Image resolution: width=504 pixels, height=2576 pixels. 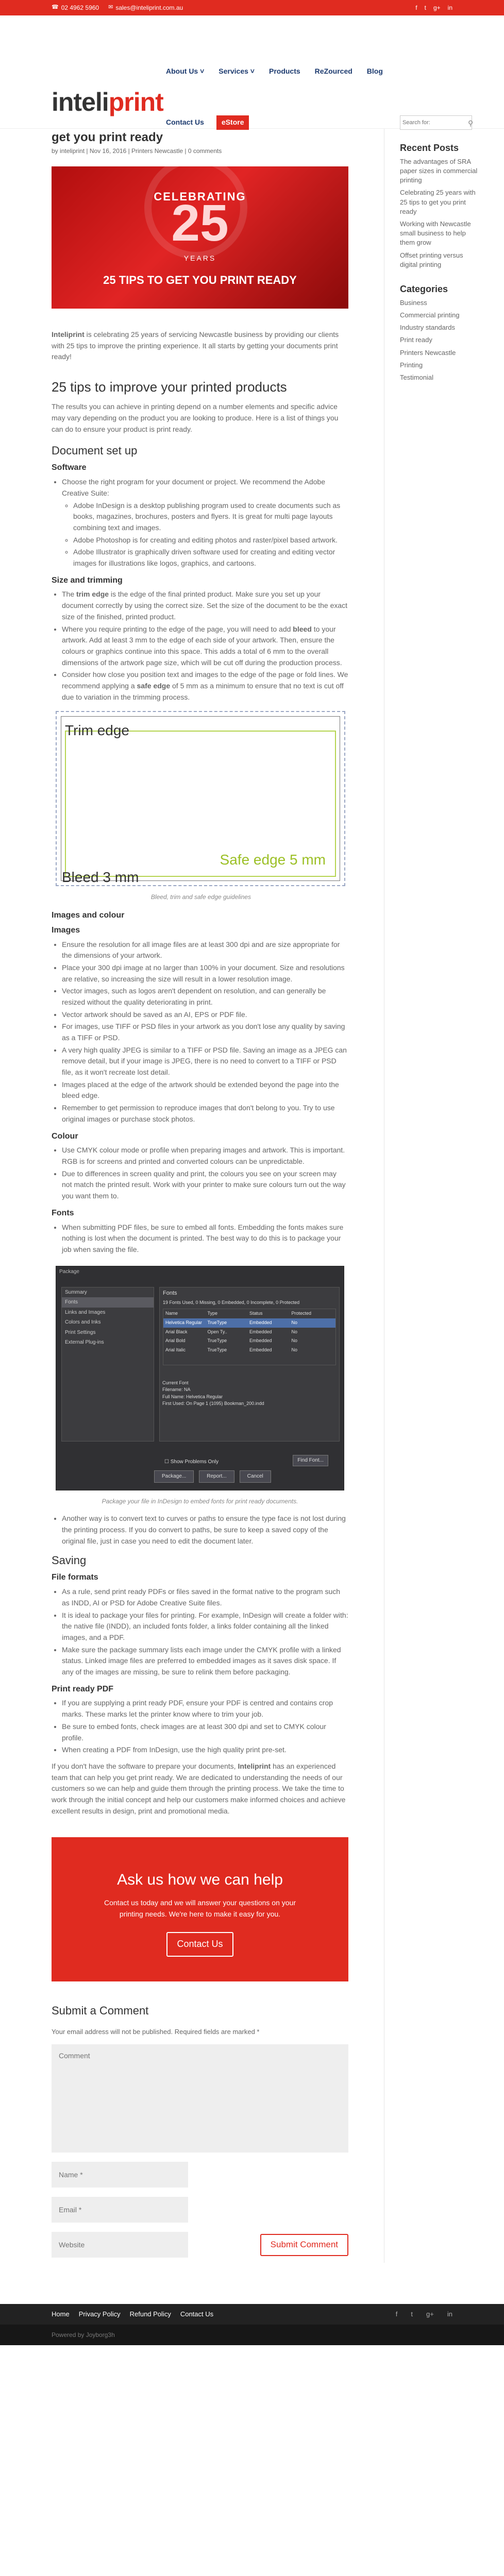 What do you see at coordinates (441, 315) in the screenshot?
I see `category-link: Commercial printing` at bounding box center [441, 315].